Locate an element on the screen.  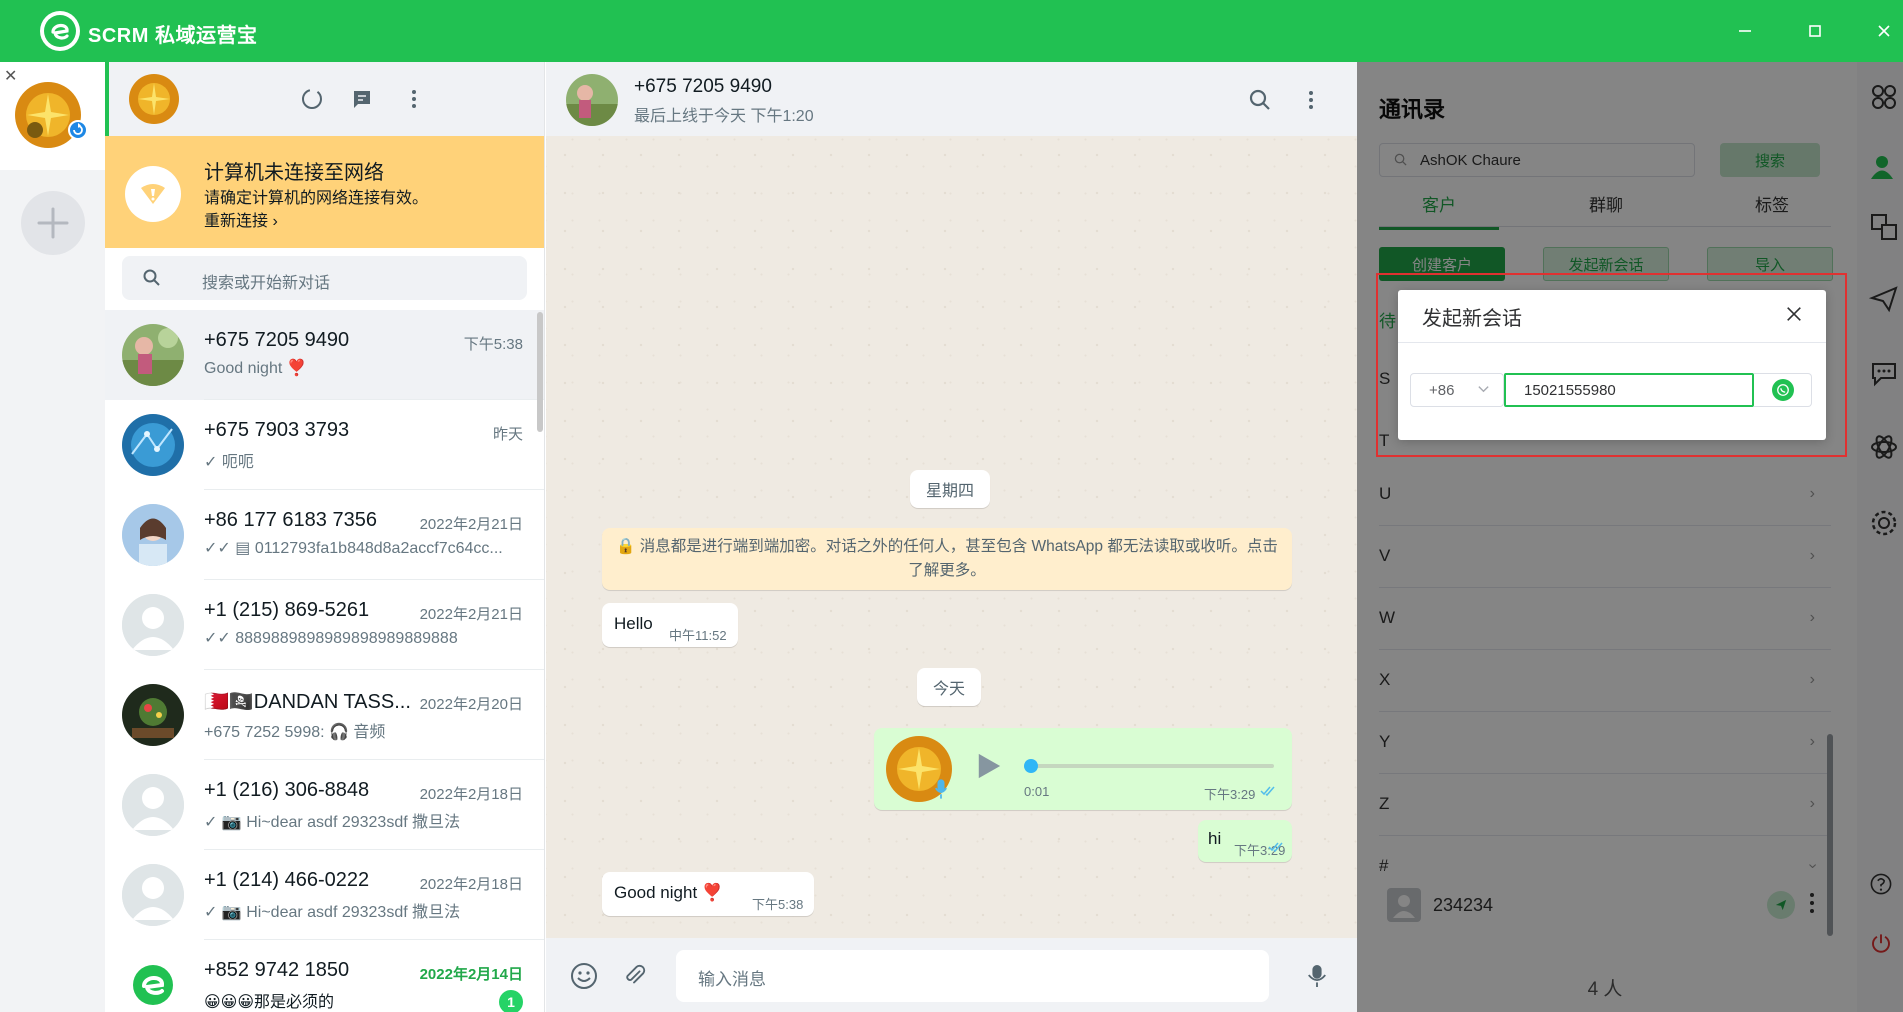
start-chat-button is located at coordinates (1783, 390).